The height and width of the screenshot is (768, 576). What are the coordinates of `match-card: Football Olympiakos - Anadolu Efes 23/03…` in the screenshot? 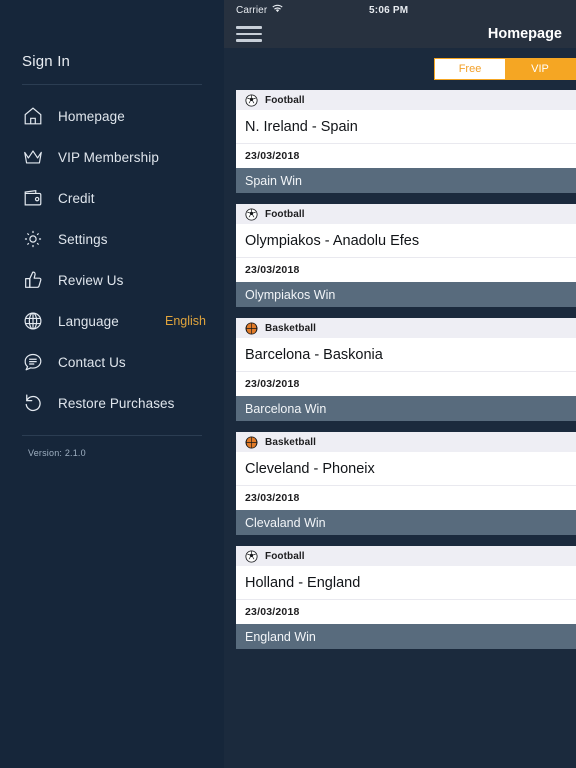 It's located at (406, 255).